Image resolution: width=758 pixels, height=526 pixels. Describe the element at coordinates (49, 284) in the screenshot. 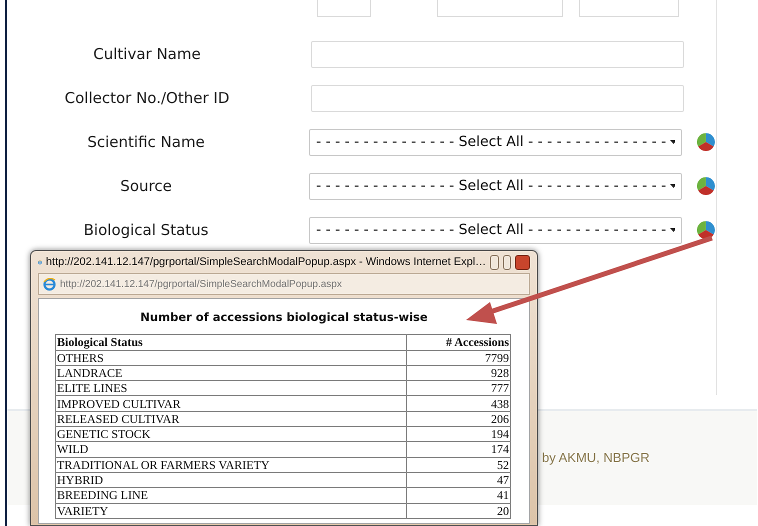

I see `browser-icon` at that location.